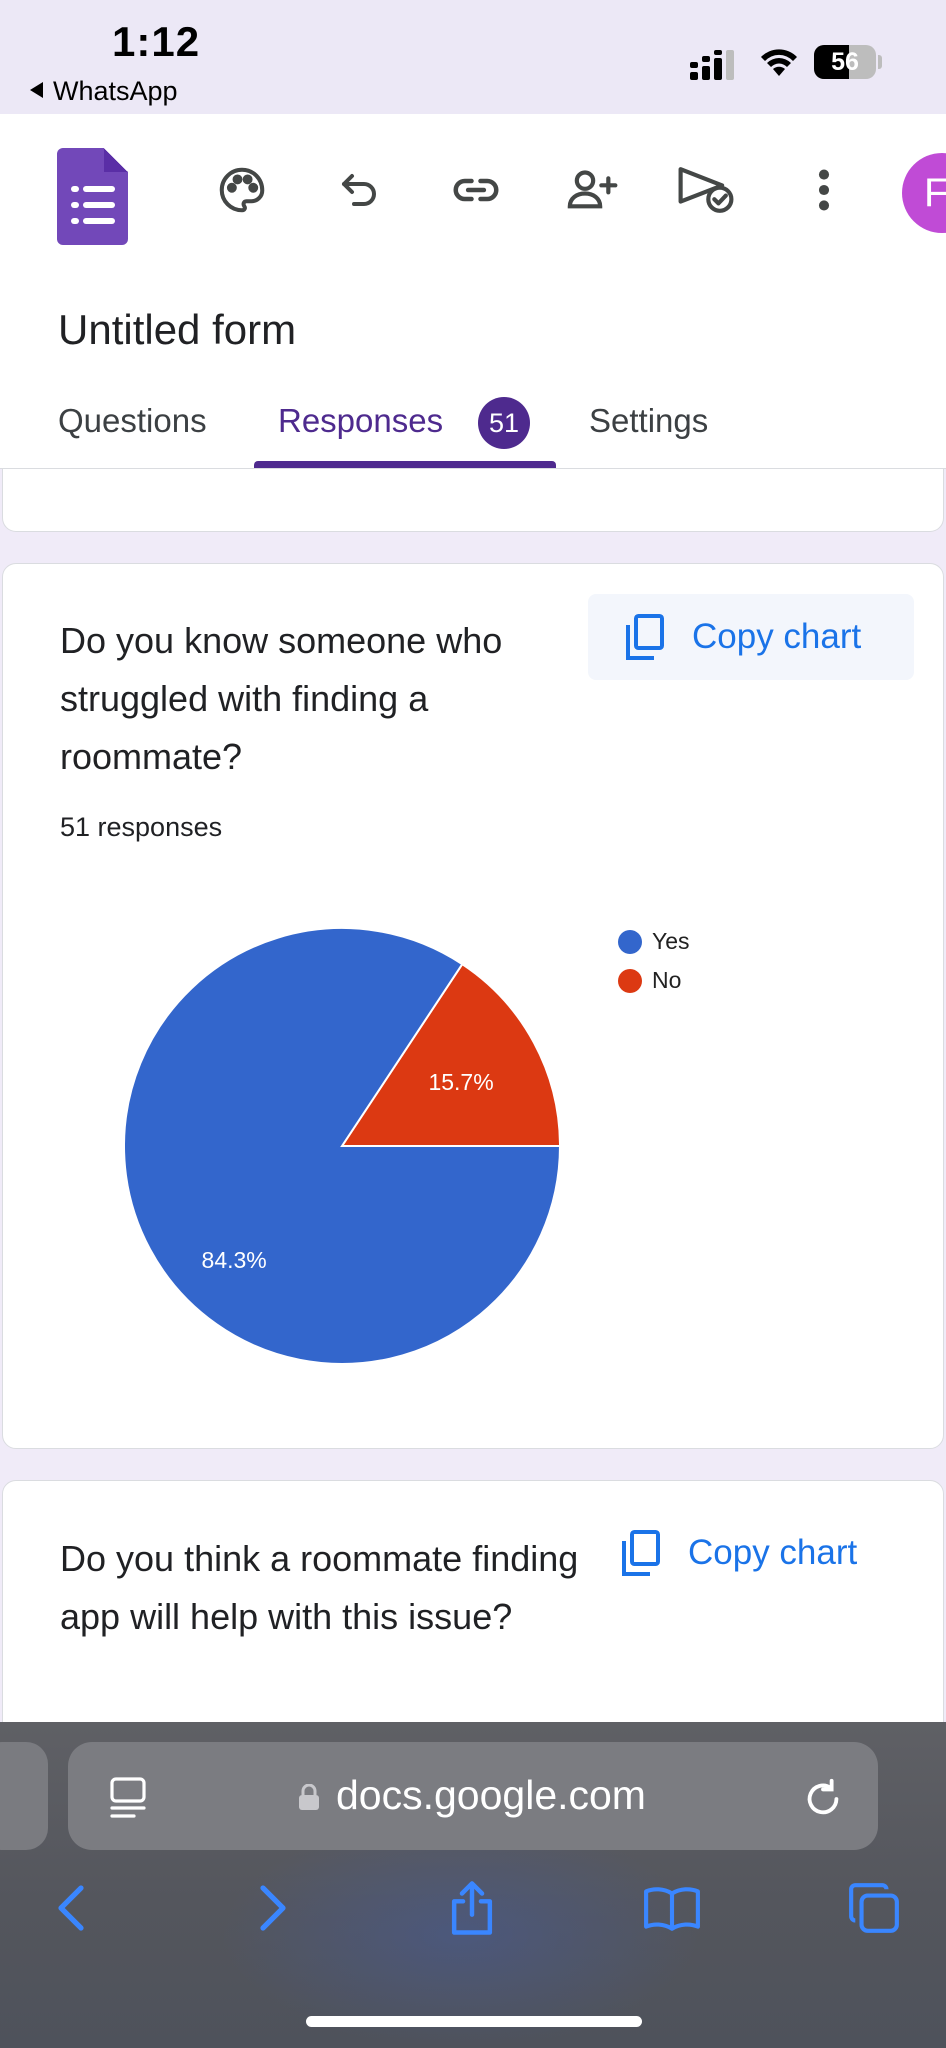 This screenshot has width=946, height=2048. Describe the element at coordinates (115, 91) in the screenshot. I see `back-app-label: WhatsApp` at that location.